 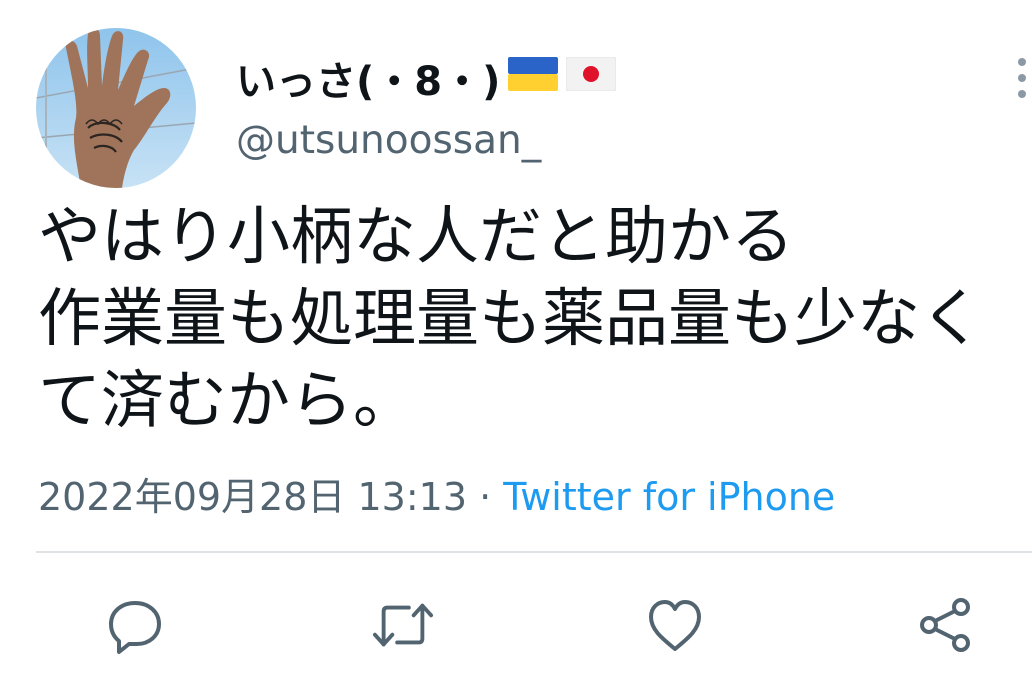 I want to click on timestamp: 2022年09月28日 13:13, so click(x=252, y=497).